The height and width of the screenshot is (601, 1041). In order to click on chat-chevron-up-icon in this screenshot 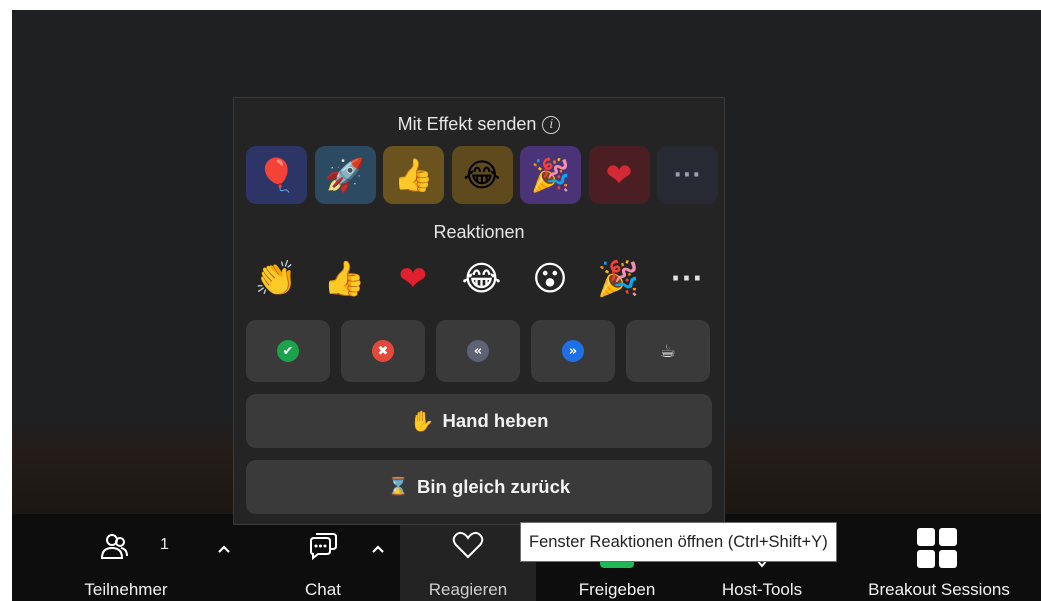, I will do `click(378, 549)`.